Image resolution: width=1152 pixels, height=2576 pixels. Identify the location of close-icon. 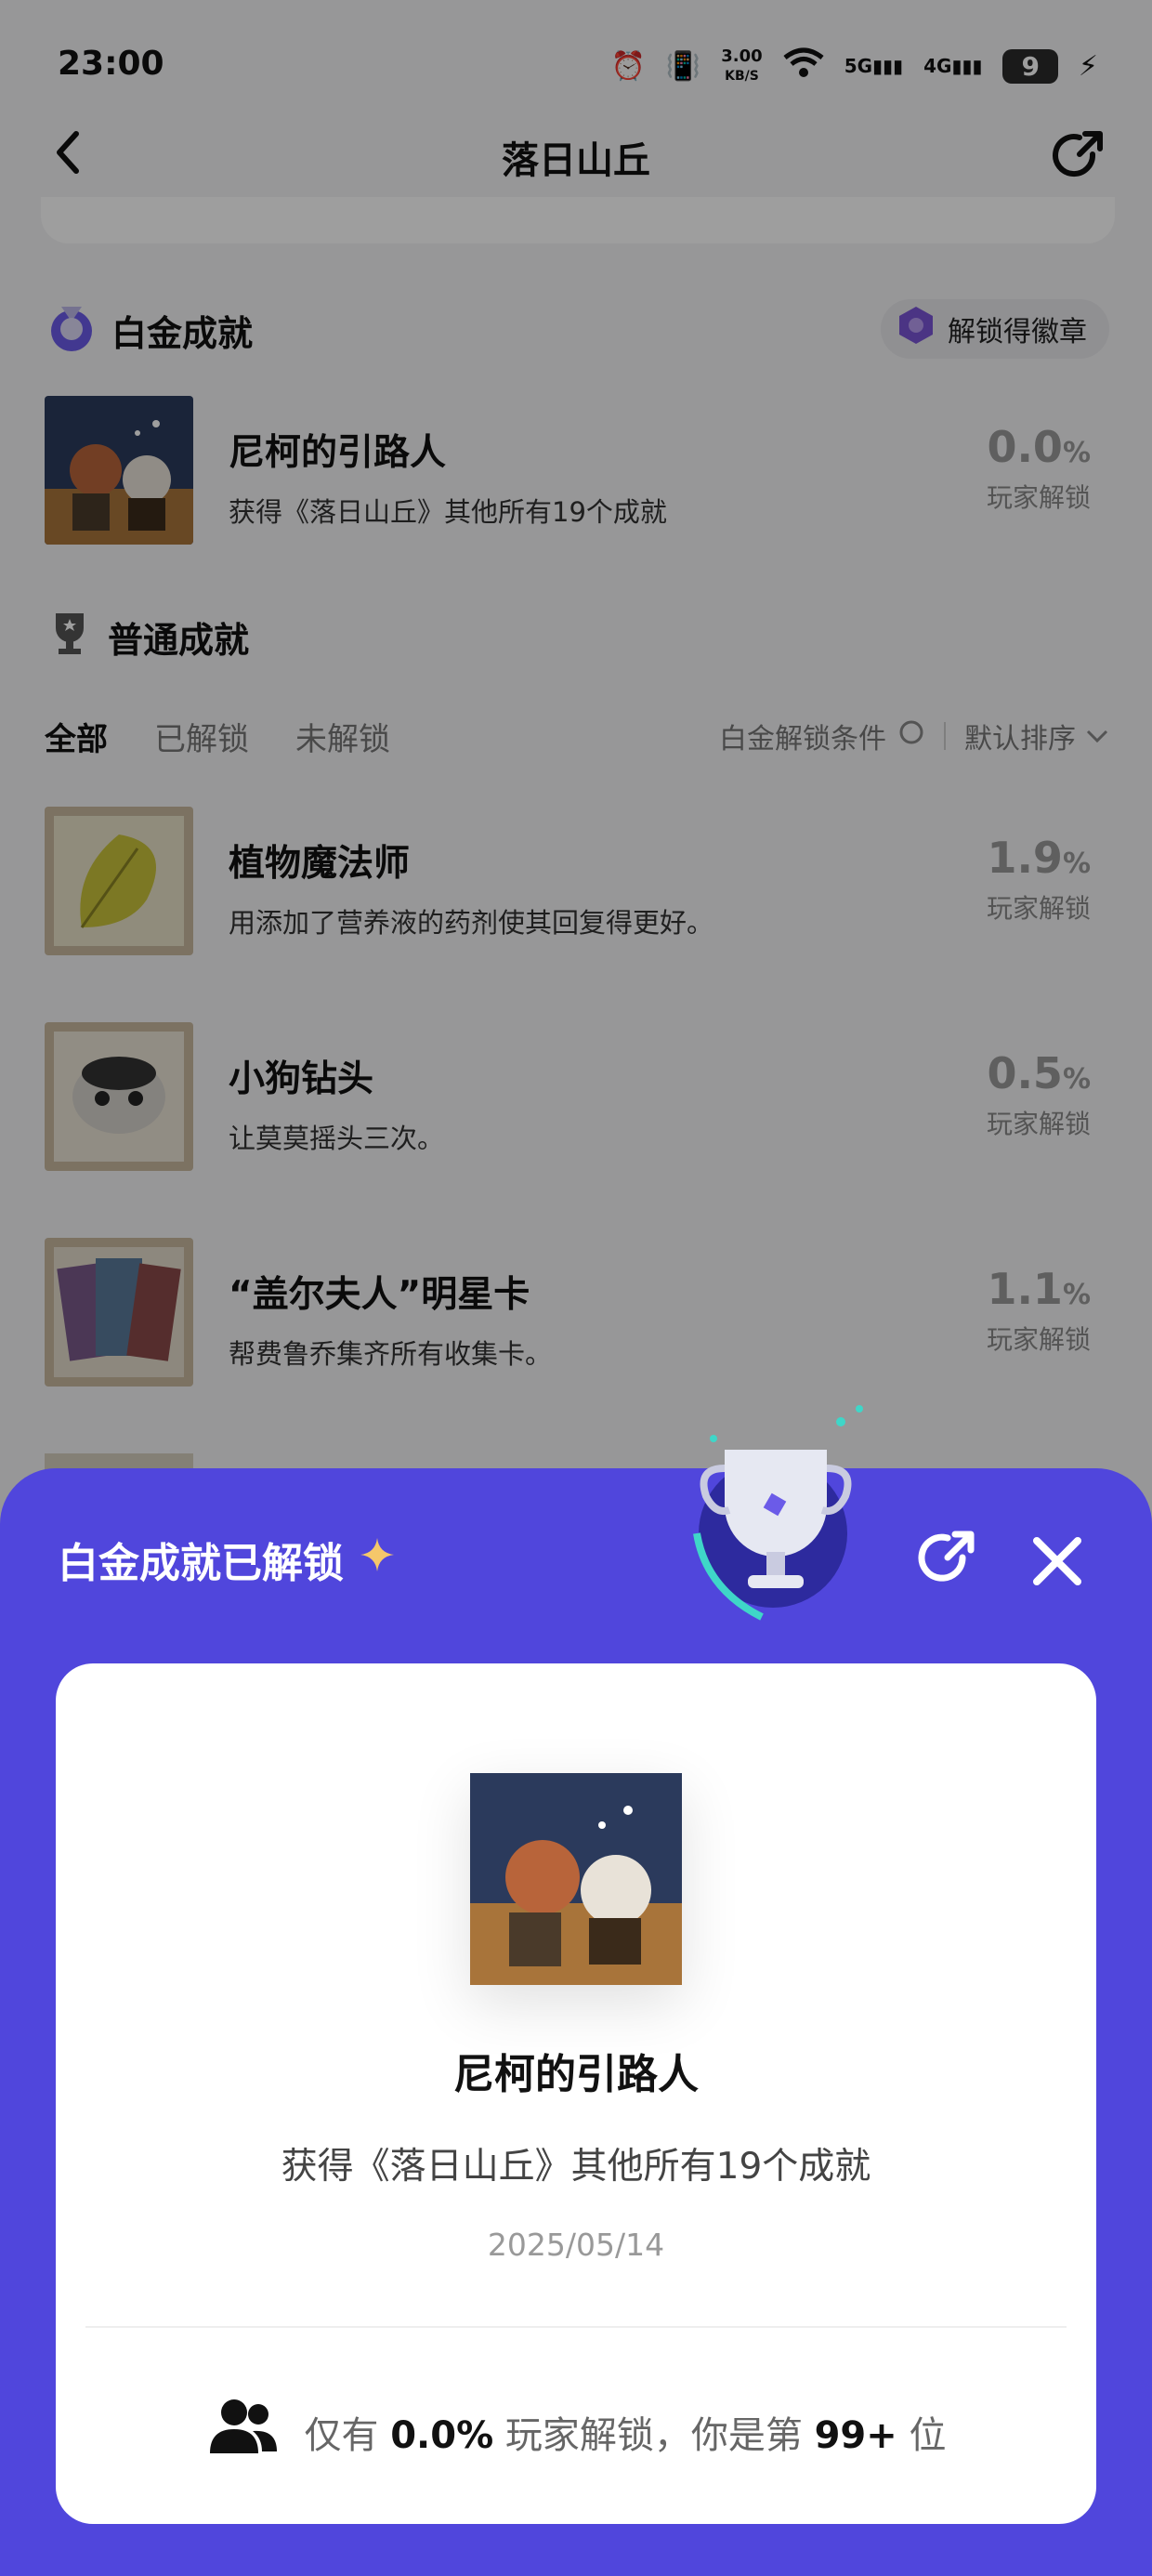
(1057, 1563).